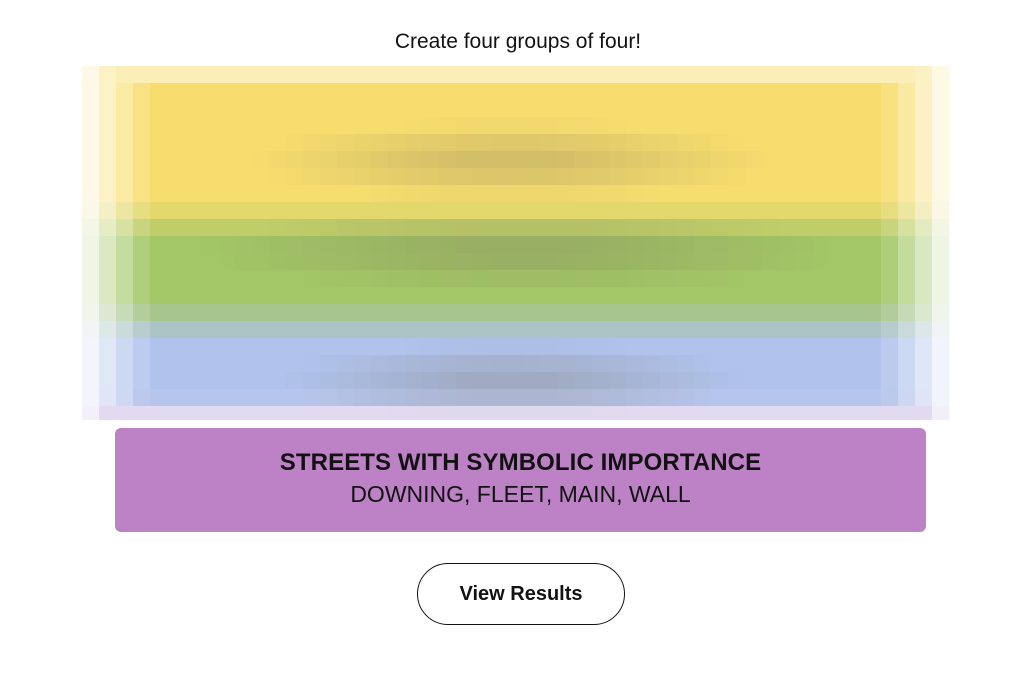 The height and width of the screenshot is (676, 1036). I want to click on view-results-button: View Results, so click(521, 594).